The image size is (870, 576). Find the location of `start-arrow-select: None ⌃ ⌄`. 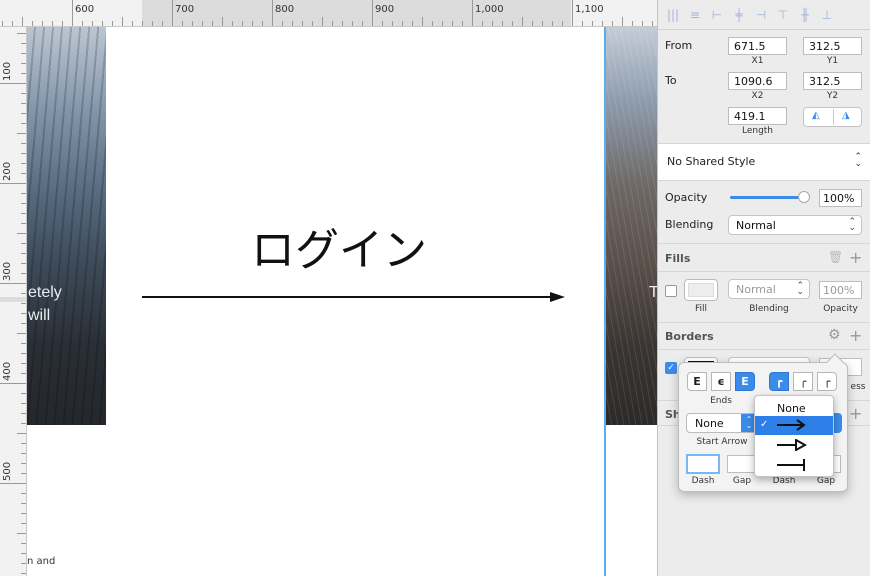

start-arrow-select: None ⌃ ⌄ is located at coordinates (722, 423).